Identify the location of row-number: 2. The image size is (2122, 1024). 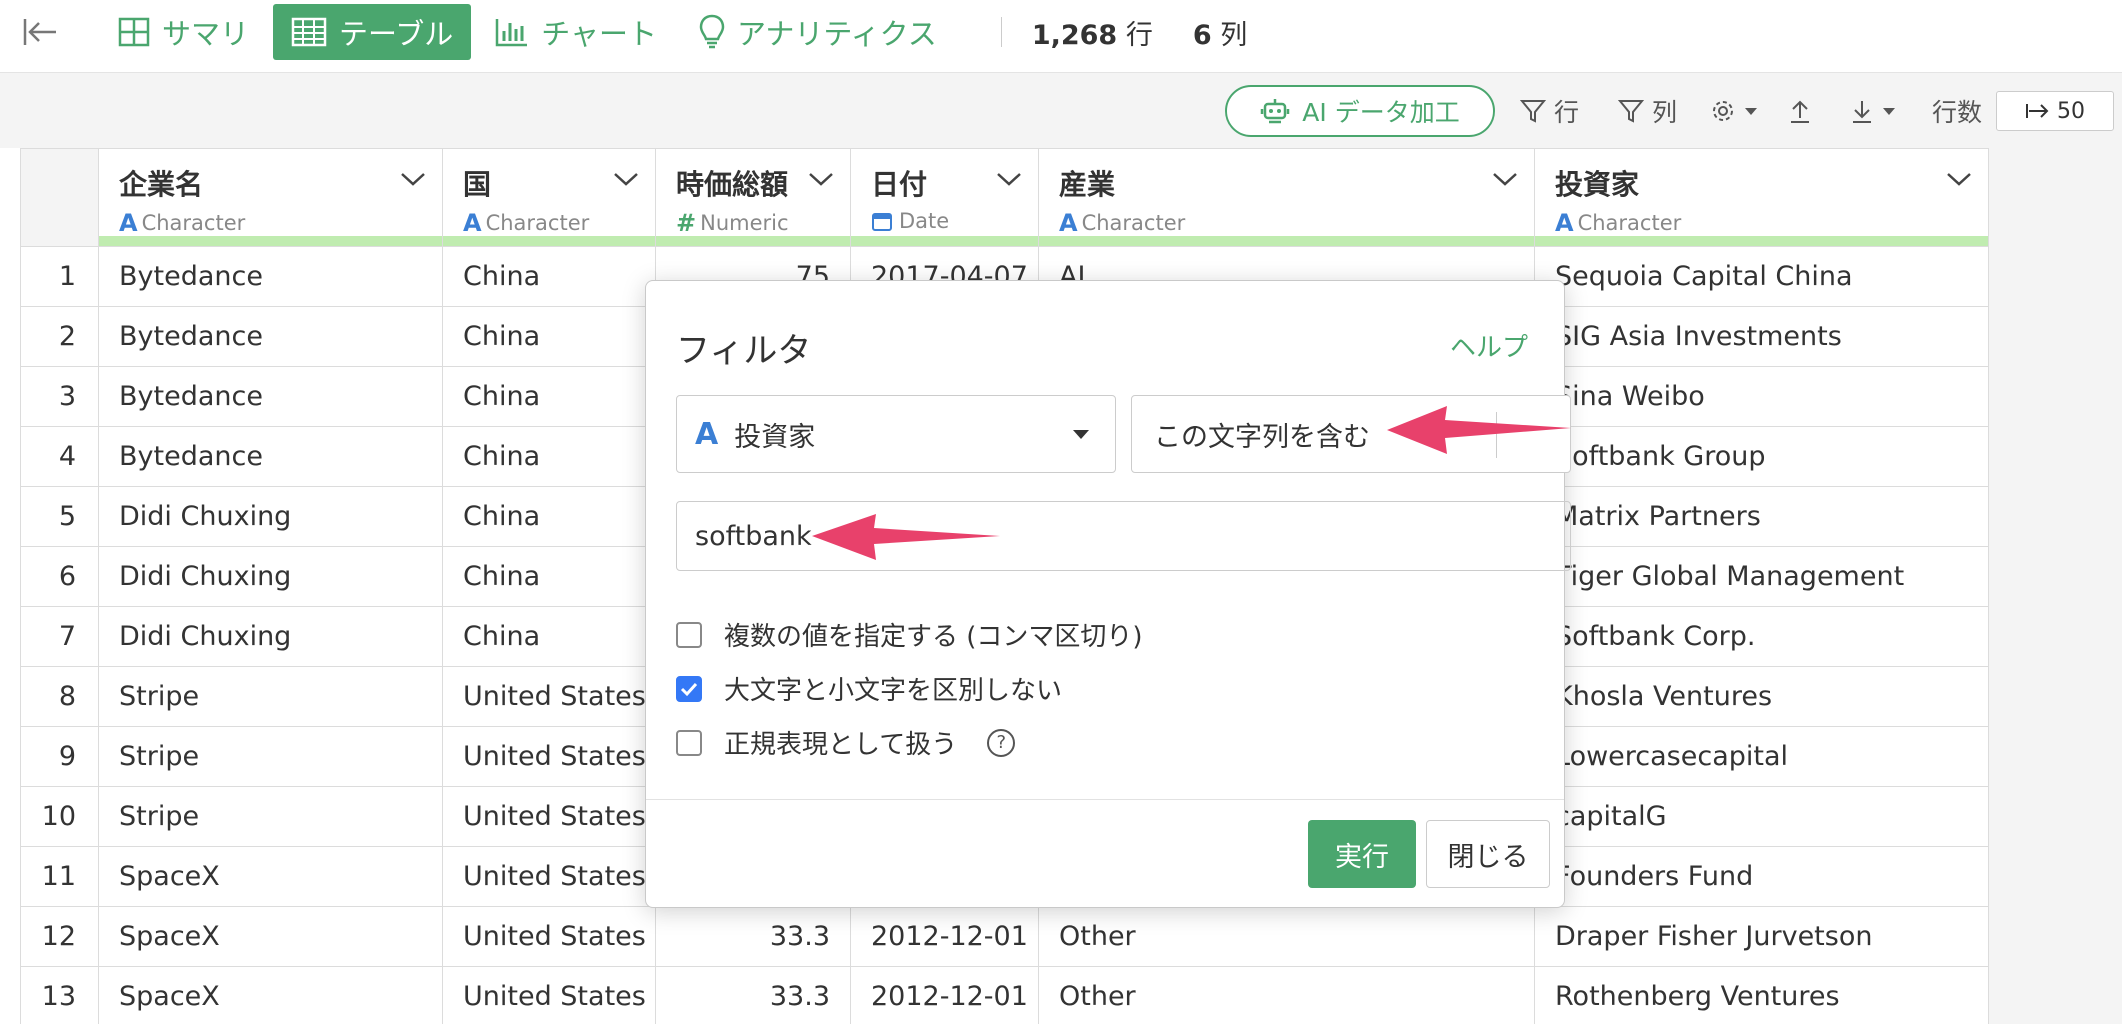
(59, 336).